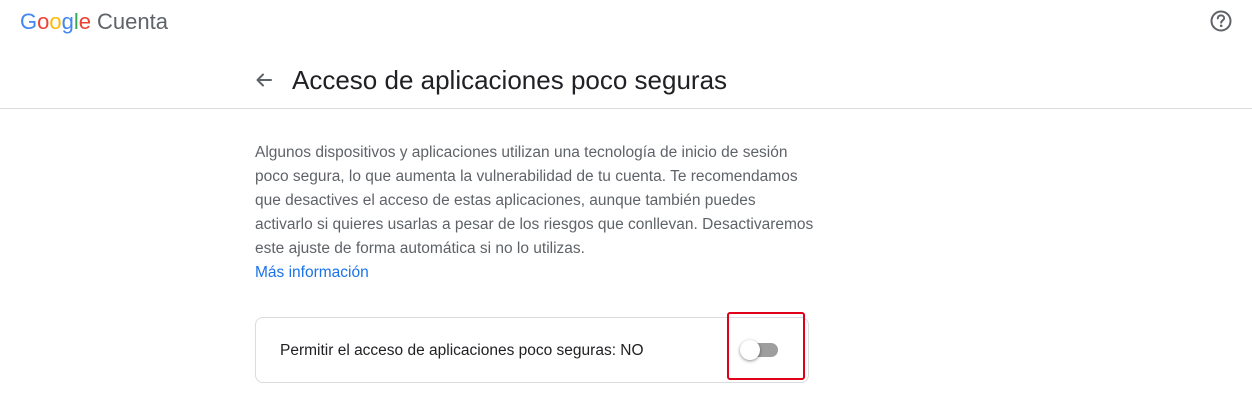 The width and height of the screenshot is (1252, 418). I want to click on back-arrow-icon, so click(264, 80).